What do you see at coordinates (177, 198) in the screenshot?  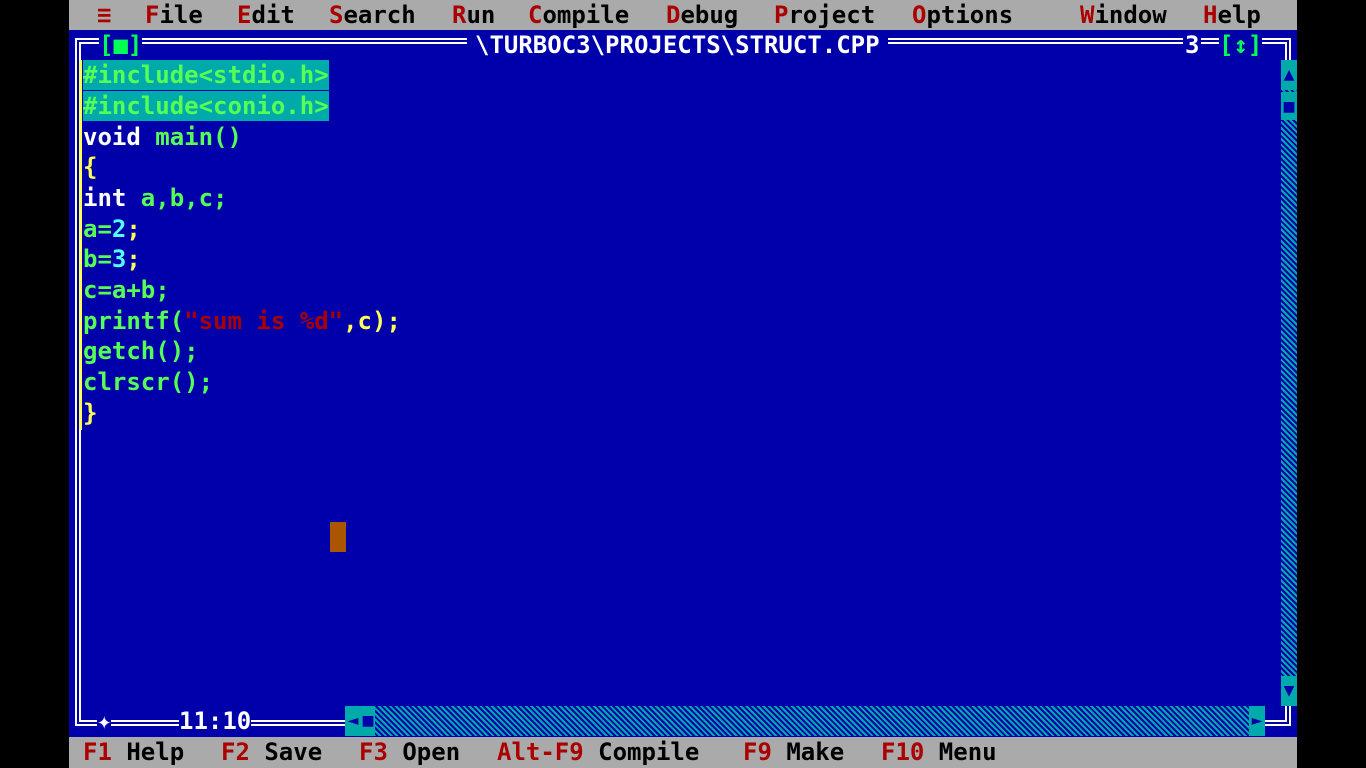 I see `code-text: a,b,c;` at bounding box center [177, 198].